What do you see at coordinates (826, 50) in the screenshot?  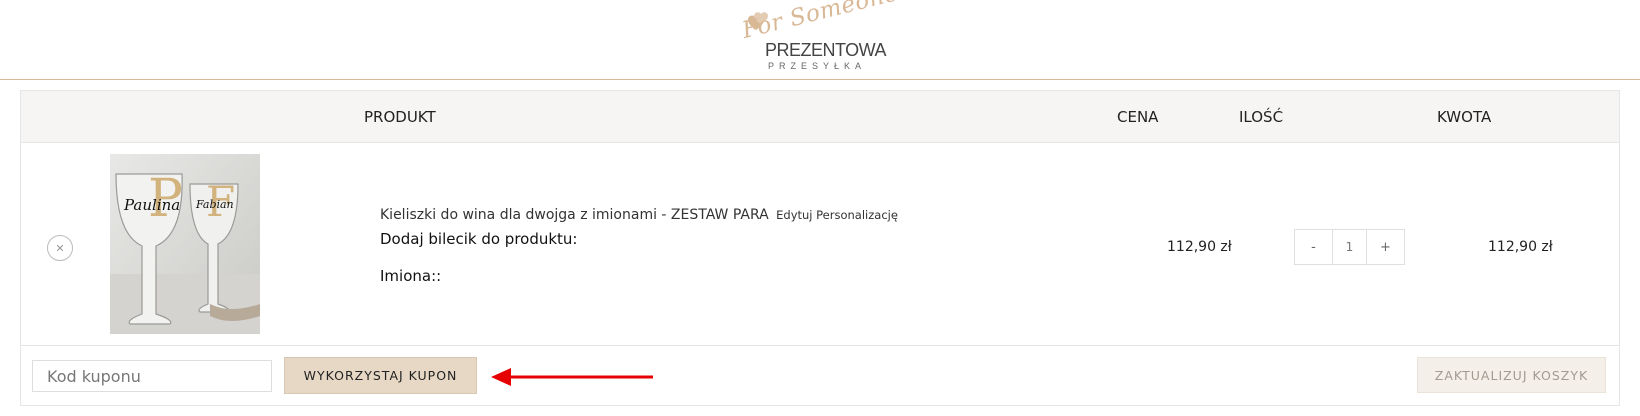 I see `logo-main-text: PREZENTOWA` at bounding box center [826, 50].